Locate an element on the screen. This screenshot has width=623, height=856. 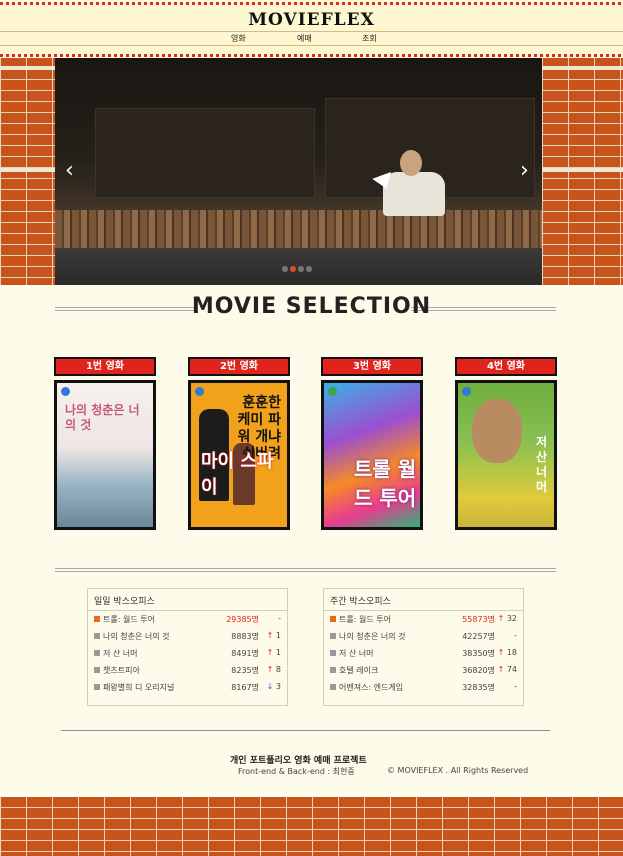
box-office-row: 트롤: 월드 투어 55873명 ↑ 32 is located at coordinates (423, 619).